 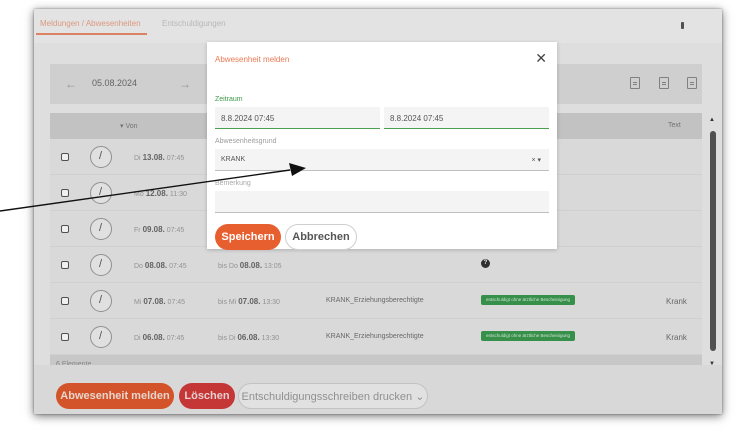 I want to click on arrow-line, so click(x=145, y=190).